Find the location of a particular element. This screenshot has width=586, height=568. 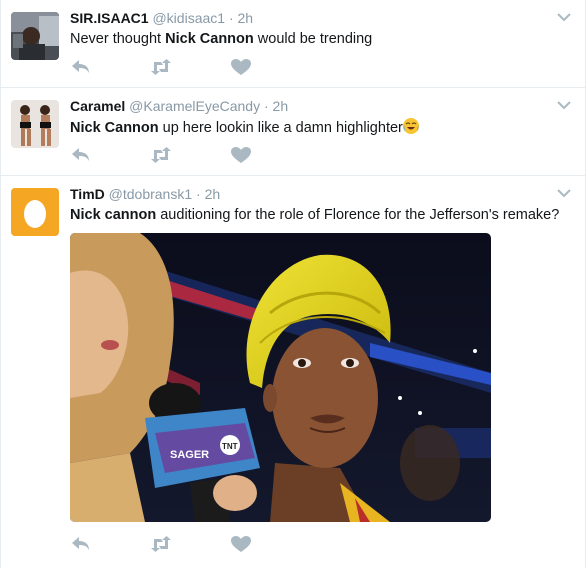

user-handle: @kidisaac1 is located at coordinates (188, 18).